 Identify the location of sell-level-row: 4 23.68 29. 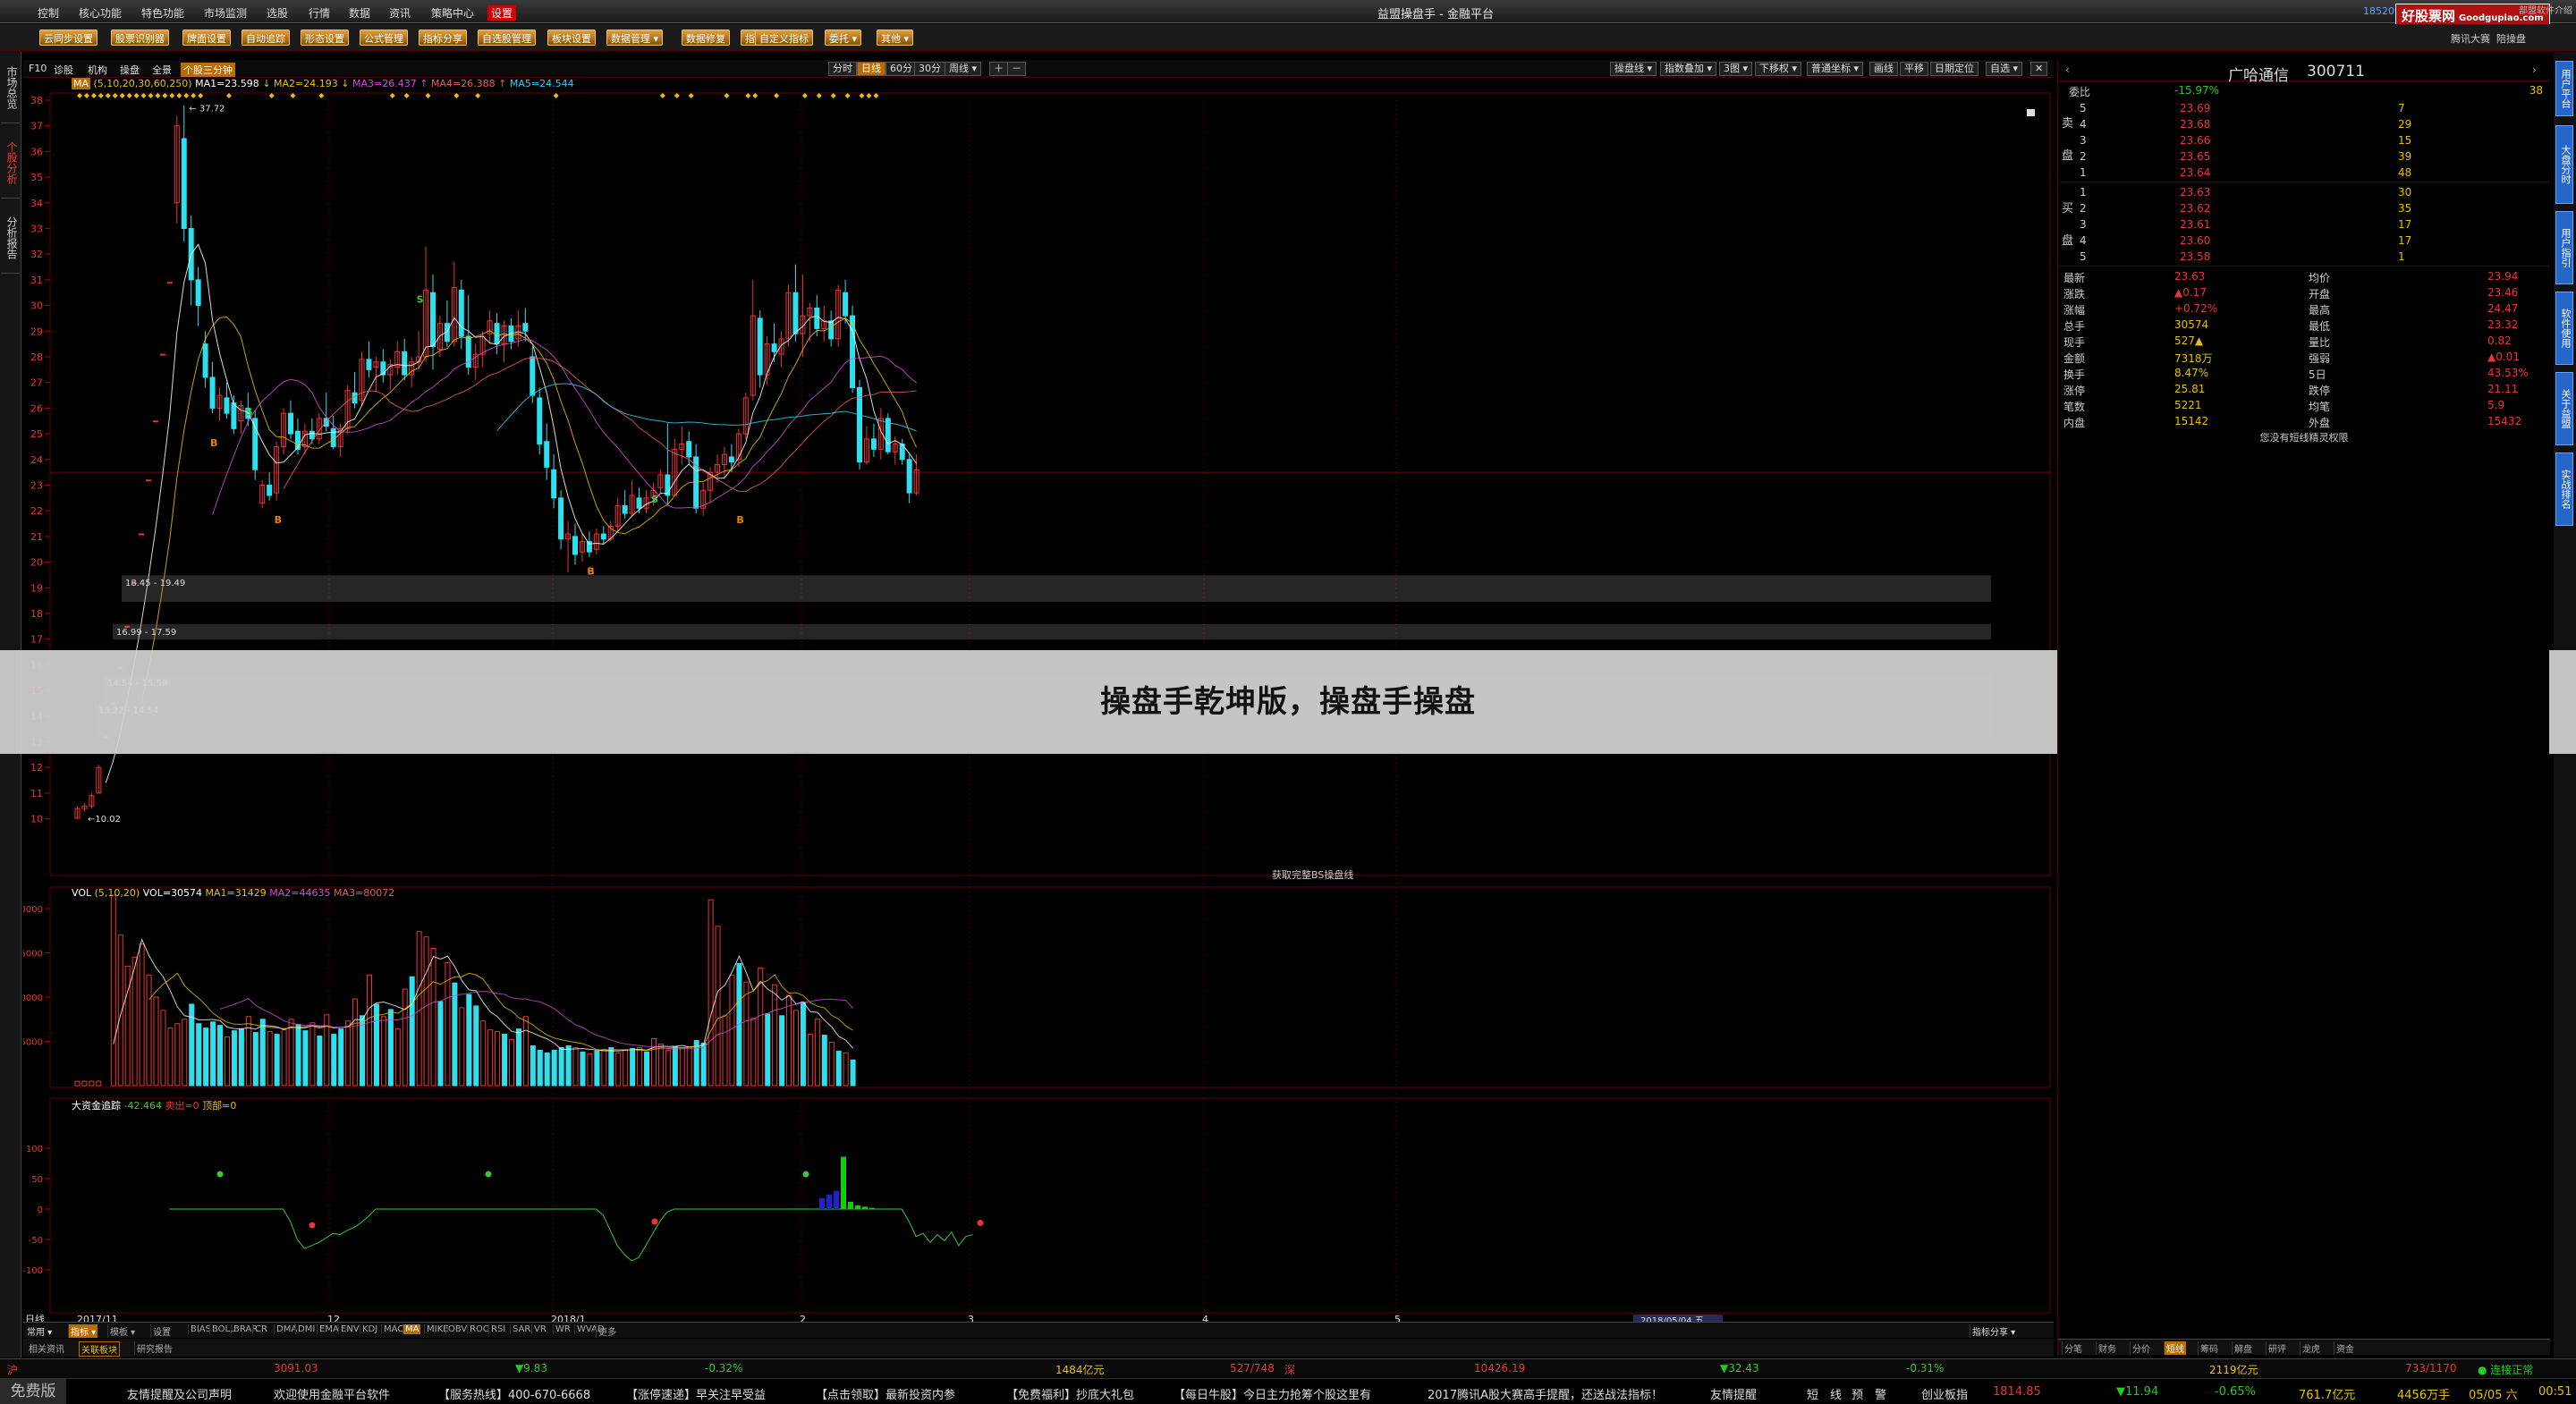
(2304, 125).